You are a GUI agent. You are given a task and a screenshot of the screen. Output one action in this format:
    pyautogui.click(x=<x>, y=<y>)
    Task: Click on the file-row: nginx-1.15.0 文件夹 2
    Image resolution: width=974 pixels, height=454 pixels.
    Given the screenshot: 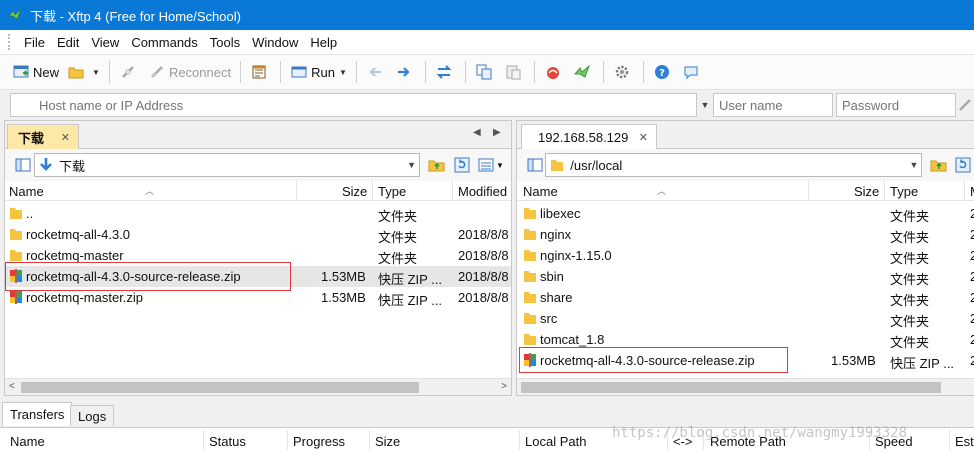 What is the action you would take?
    pyautogui.click(x=745, y=255)
    